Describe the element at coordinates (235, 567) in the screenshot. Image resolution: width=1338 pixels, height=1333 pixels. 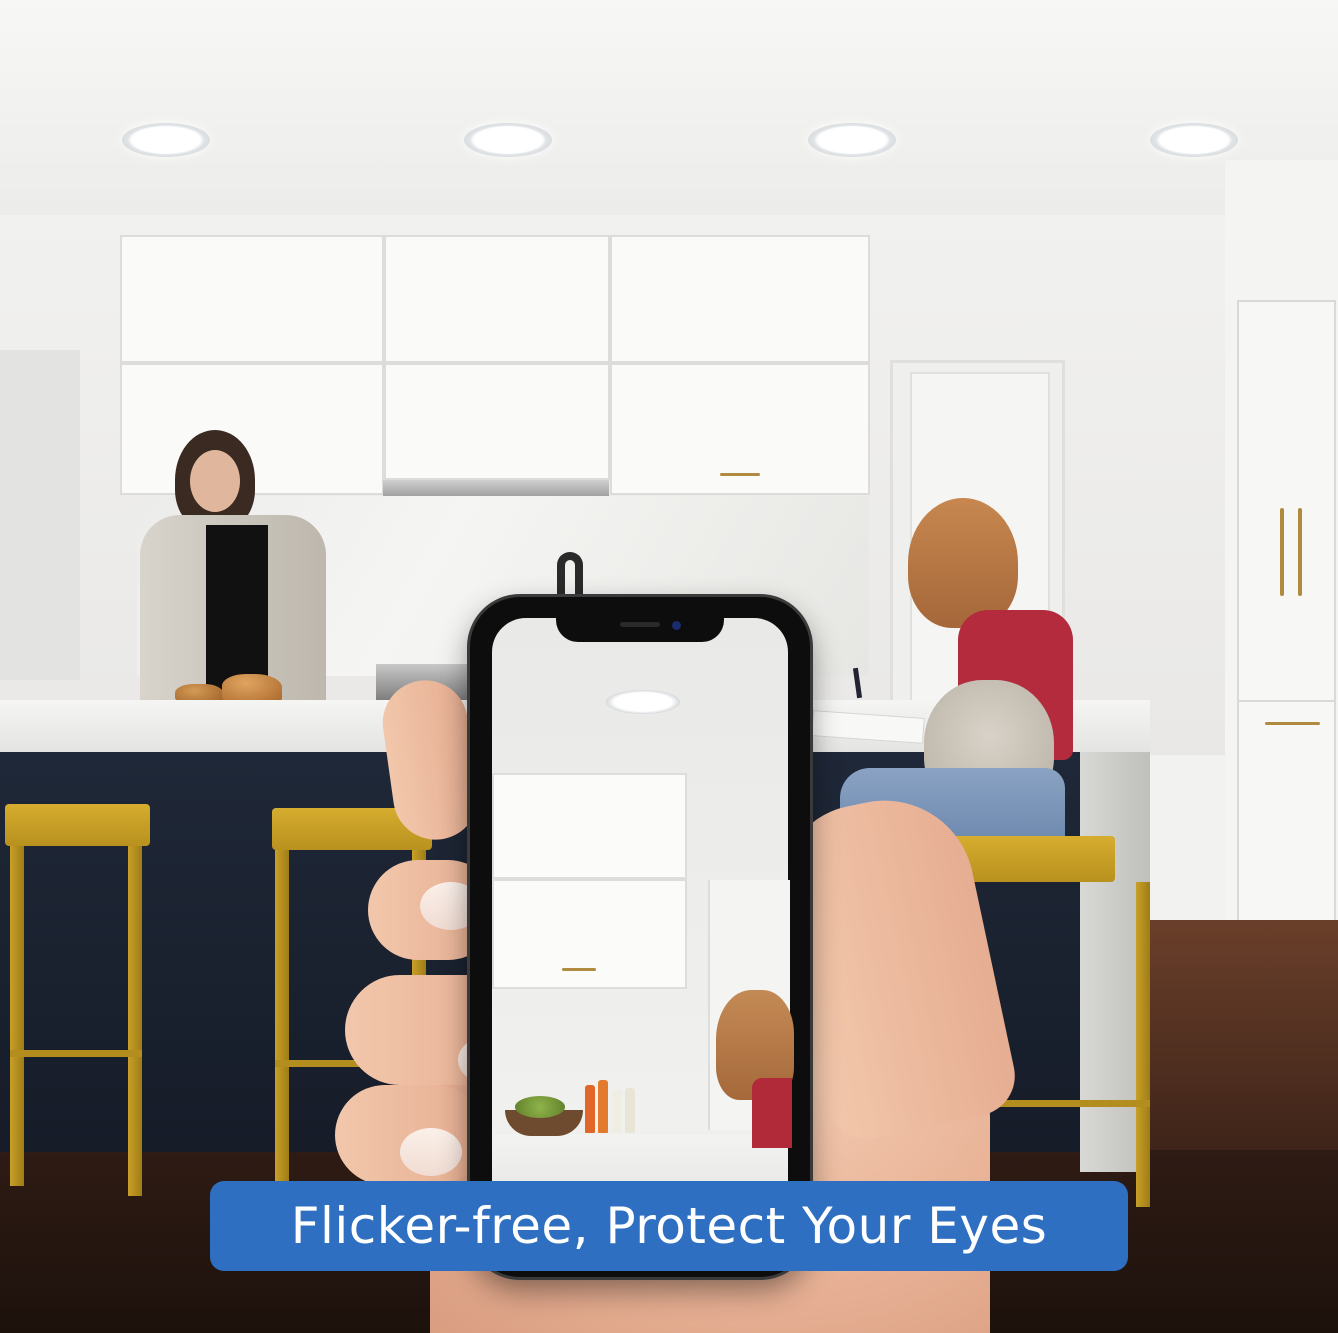
I see `woman-figure` at that location.